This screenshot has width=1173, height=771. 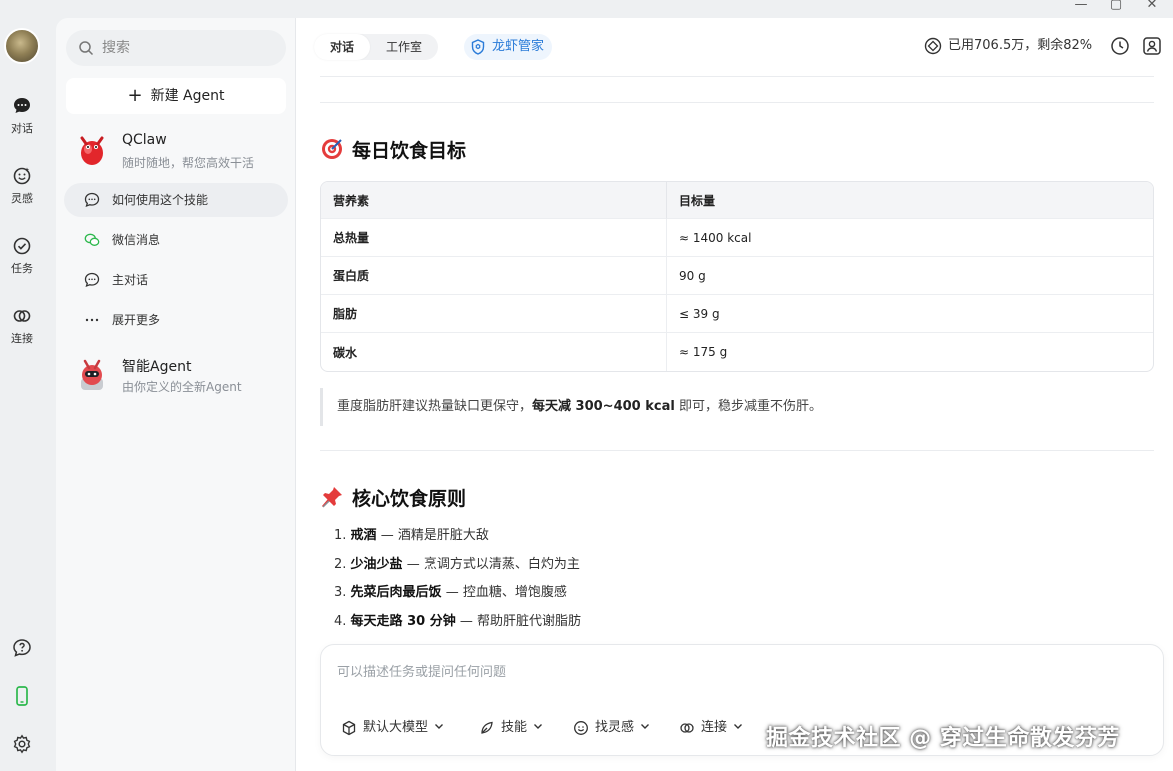 What do you see at coordinates (136, 240) in the screenshot?
I see `sidebar-item-label: 微信消息` at bounding box center [136, 240].